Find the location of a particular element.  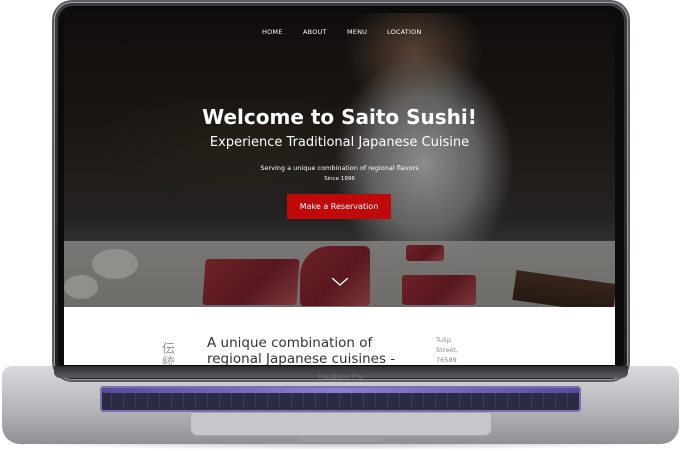

top-nav: HOME ABOUT MENU LOCATION is located at coordinates (339, 35).